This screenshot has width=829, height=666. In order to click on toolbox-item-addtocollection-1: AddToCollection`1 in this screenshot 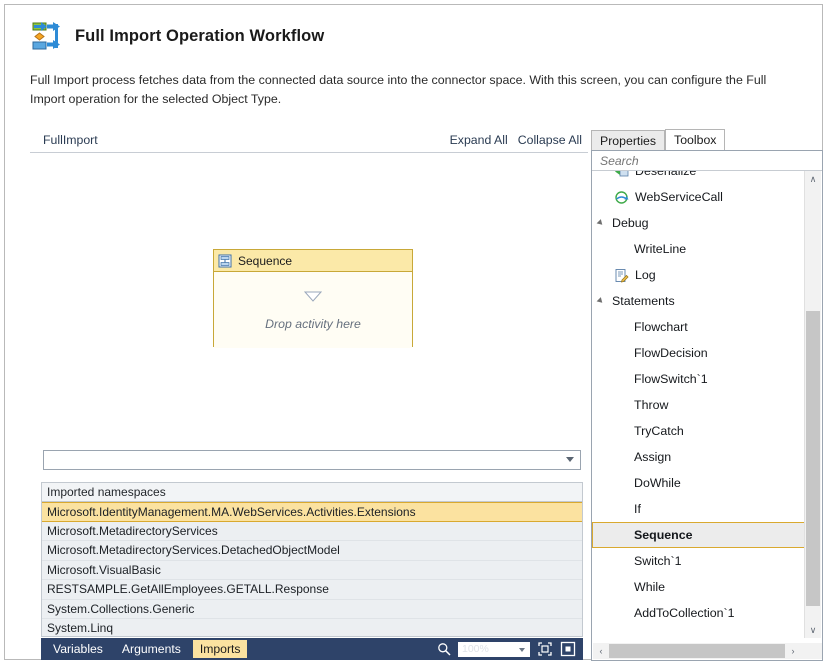, I will do `click(698, 609)`.